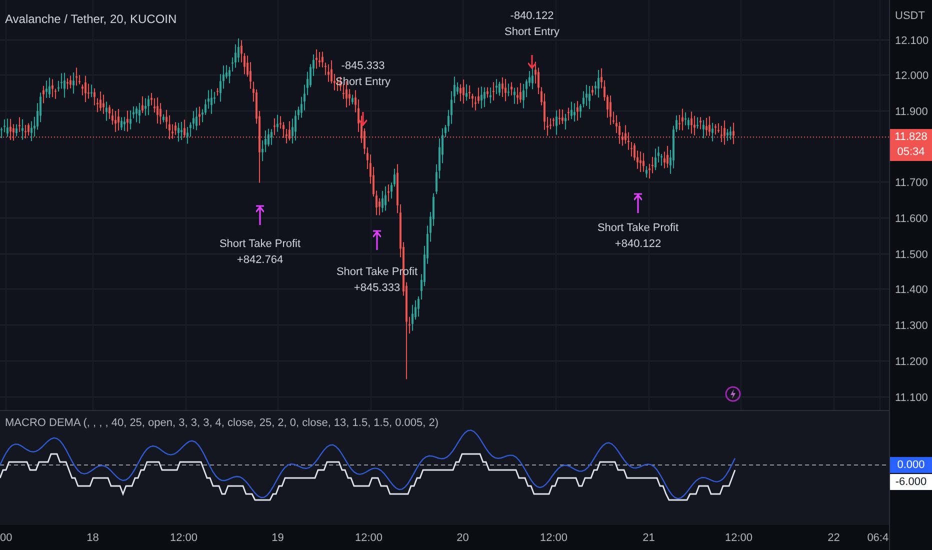 This screenshot has width=932, height=550. Describe the element at coordinates (733, 394) in the screenshot. I see `lightning-icon` at that location.